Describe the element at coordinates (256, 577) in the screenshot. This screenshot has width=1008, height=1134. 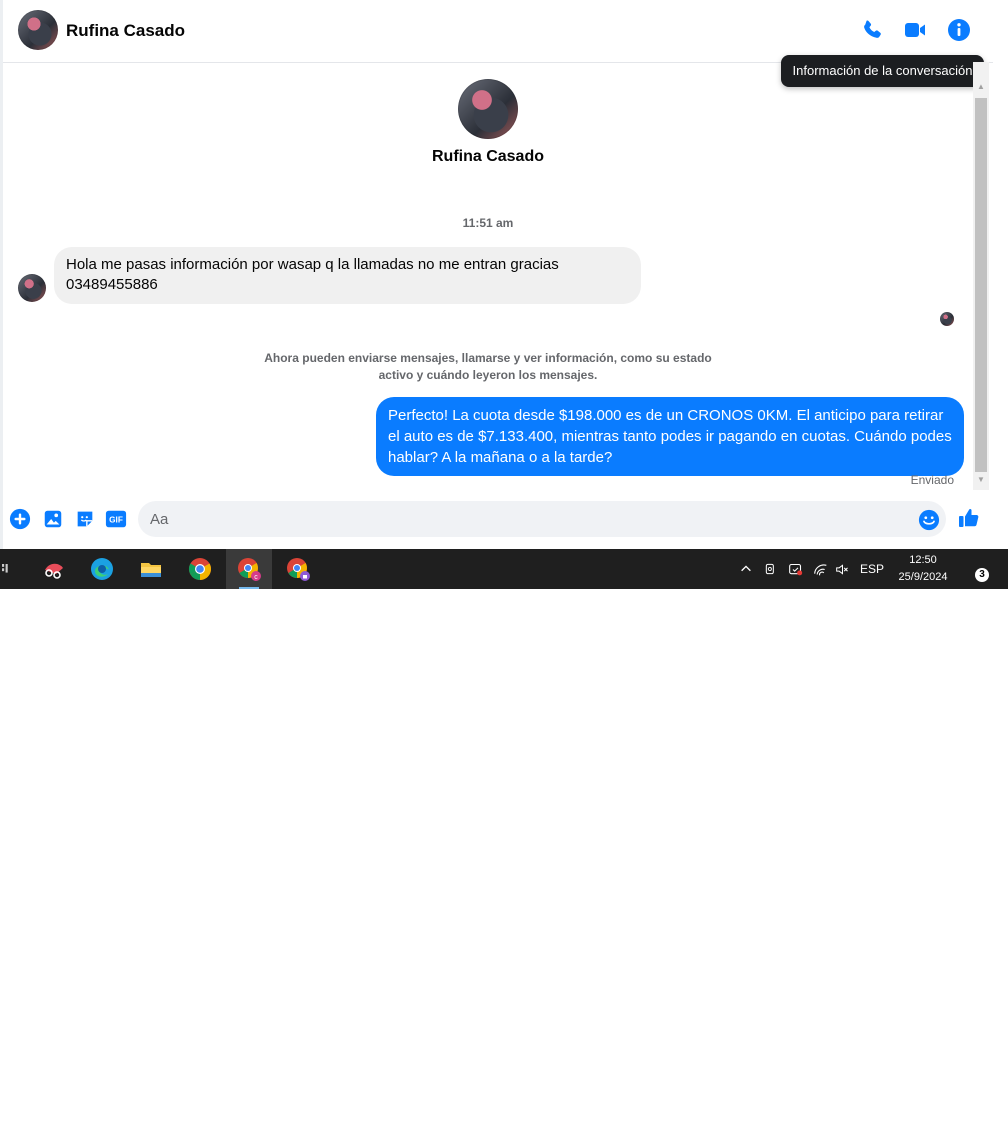
I see `svg-text: c` at that location.